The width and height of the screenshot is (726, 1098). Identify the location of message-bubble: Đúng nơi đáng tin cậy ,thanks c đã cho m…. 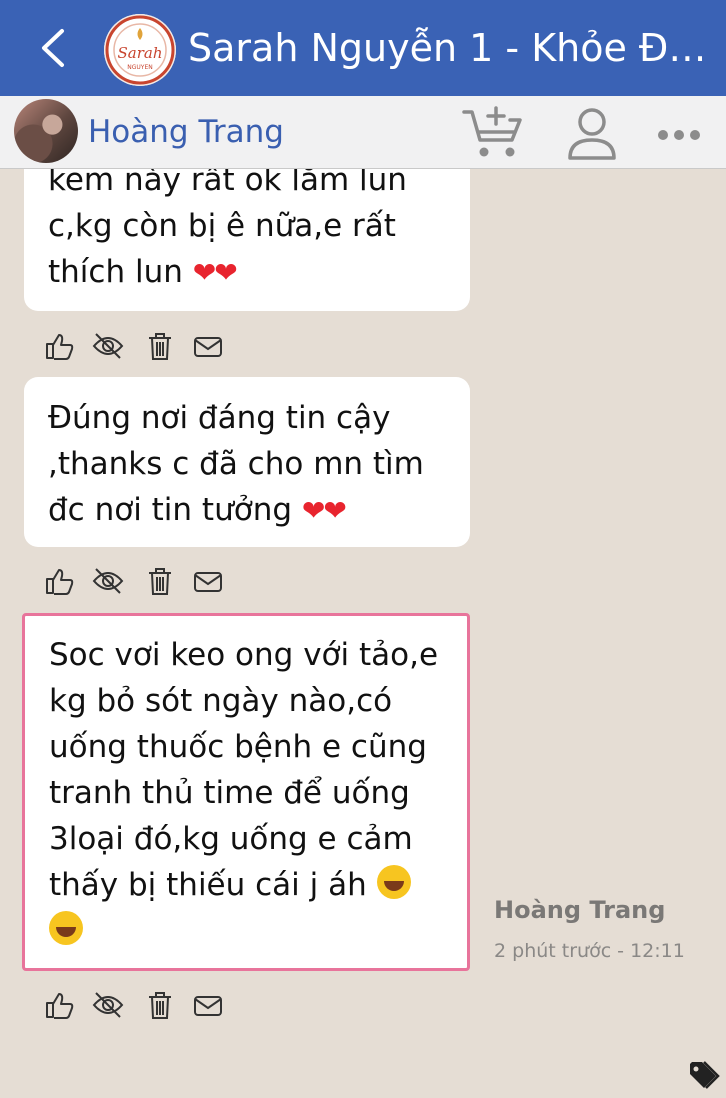
(247, 462).